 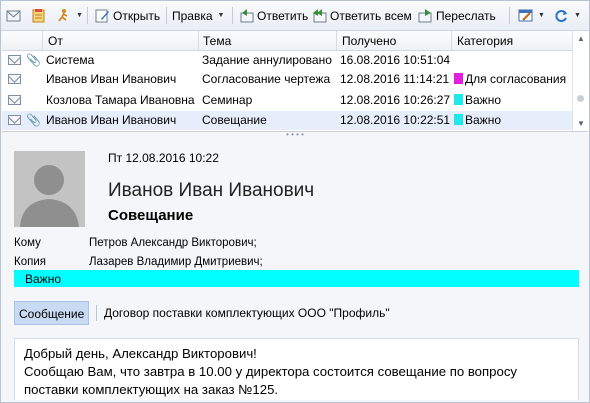 What do you see at coordinates (173, 243) in the screenshot?
I see `to-value: Петров Александр Викторович;` at bounding box center [173, 243].